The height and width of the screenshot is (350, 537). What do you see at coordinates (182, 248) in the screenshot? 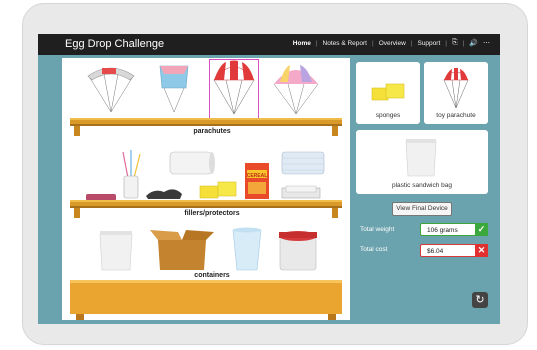
I see `cardboard-box` at bounding box center [182, 248].